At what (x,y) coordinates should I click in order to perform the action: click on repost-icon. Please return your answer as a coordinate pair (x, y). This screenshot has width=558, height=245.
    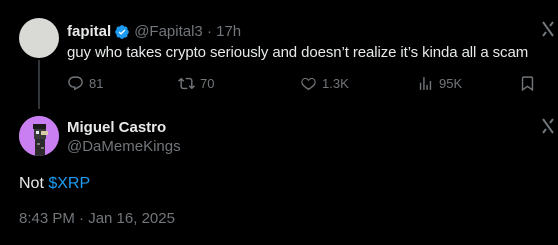
    Looking at the image, I should click on (186, 83).